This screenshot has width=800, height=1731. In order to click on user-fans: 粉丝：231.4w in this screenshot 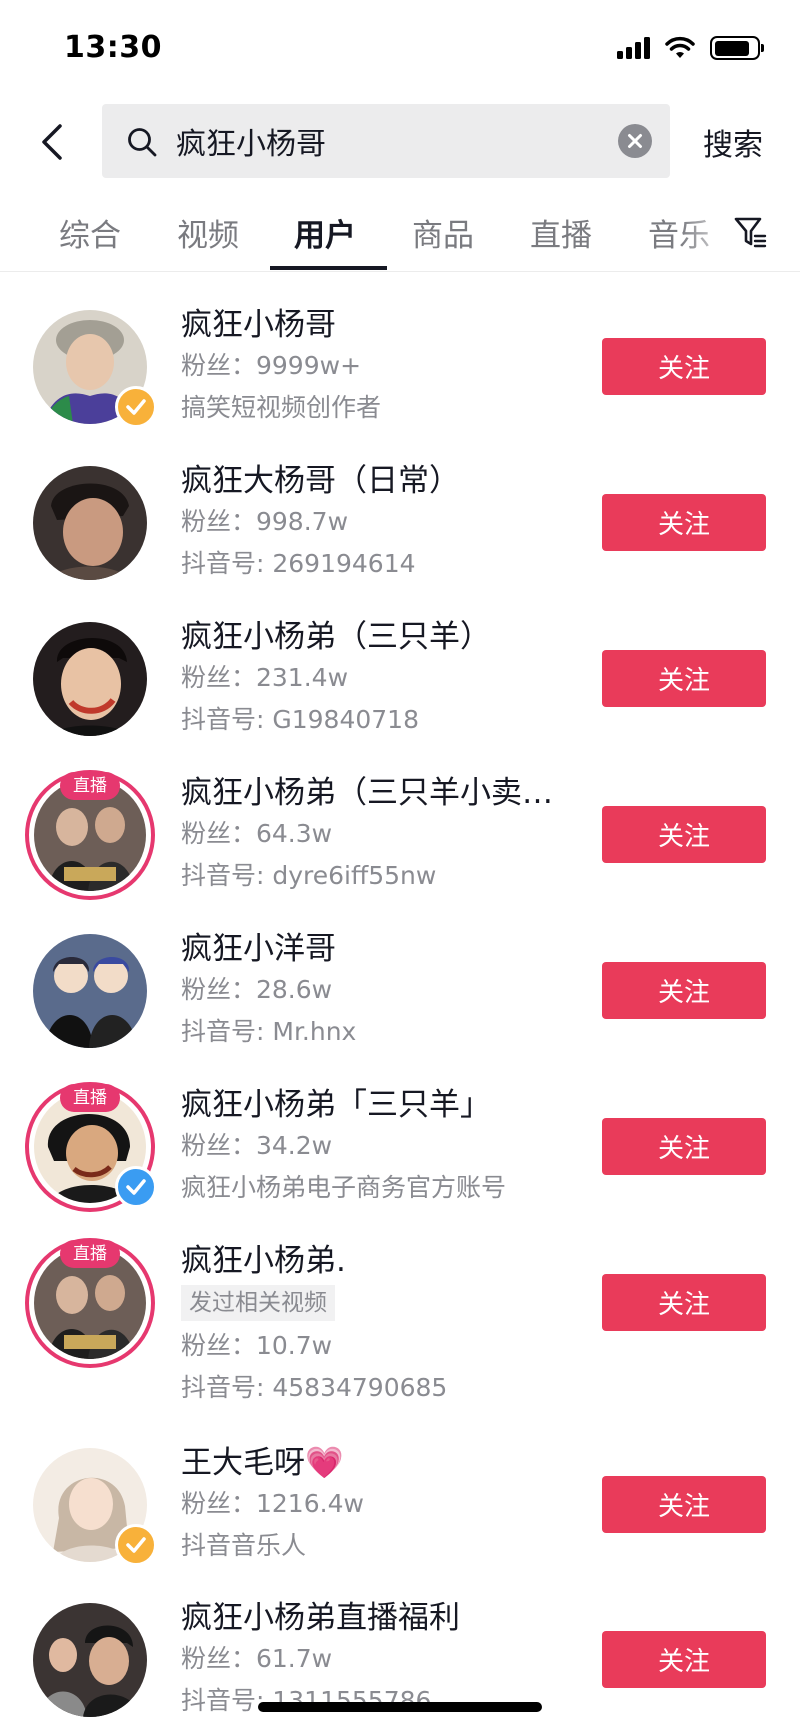, I will do `click(265, 677)`.